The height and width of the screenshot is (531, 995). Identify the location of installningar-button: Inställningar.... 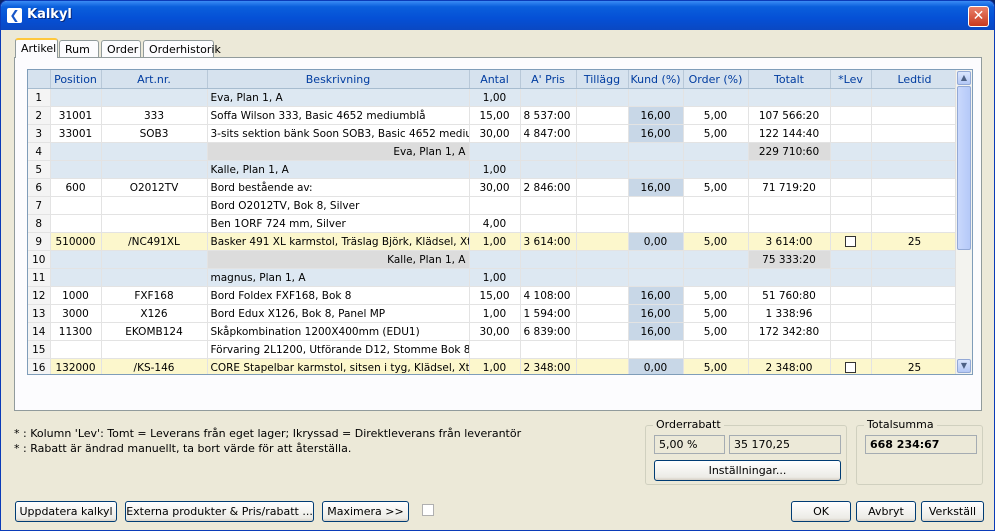
(747, 470).